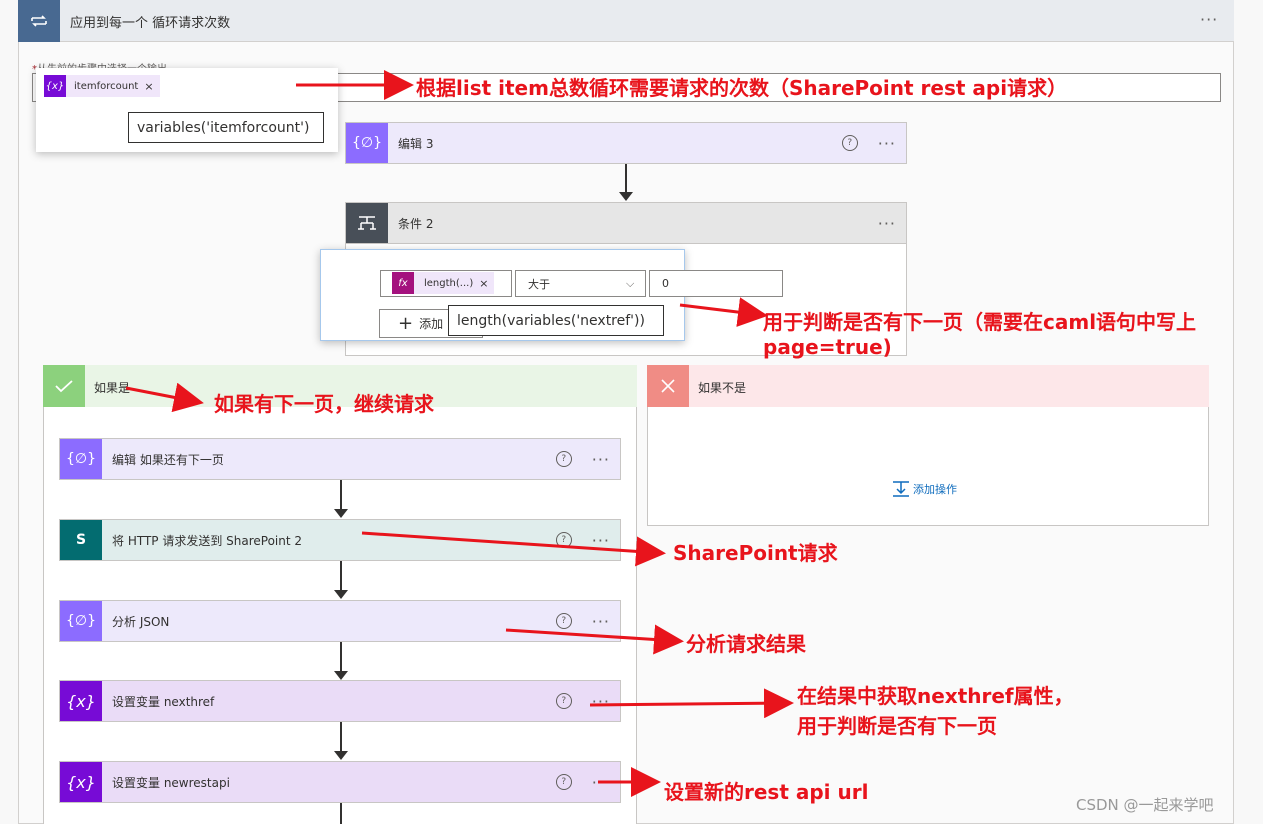  I want to click on annotation-nexthref-line2: 用于判断是否有下一页, so click(897, 726).